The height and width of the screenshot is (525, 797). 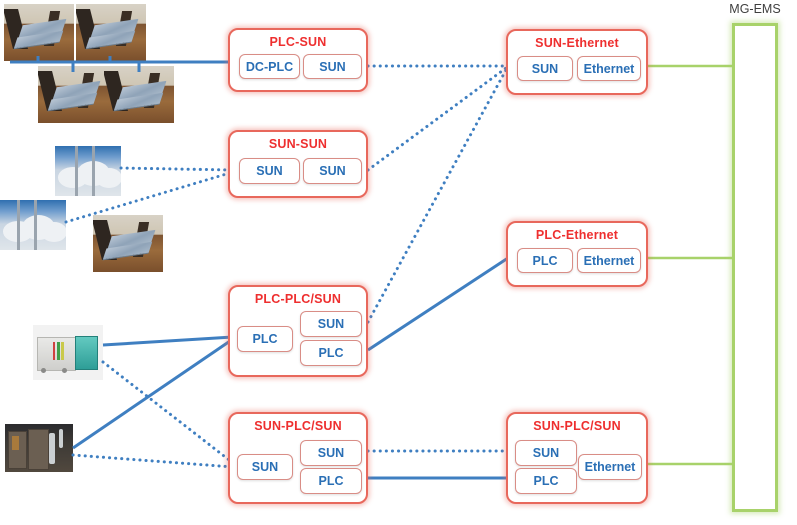 What do you see at coordinates (298, 458) in the screenshot?
I see `node-sun-plc-sun-left: SUN-PLC/SUN SUN SUN PLC` at bounding box center [298, 458].